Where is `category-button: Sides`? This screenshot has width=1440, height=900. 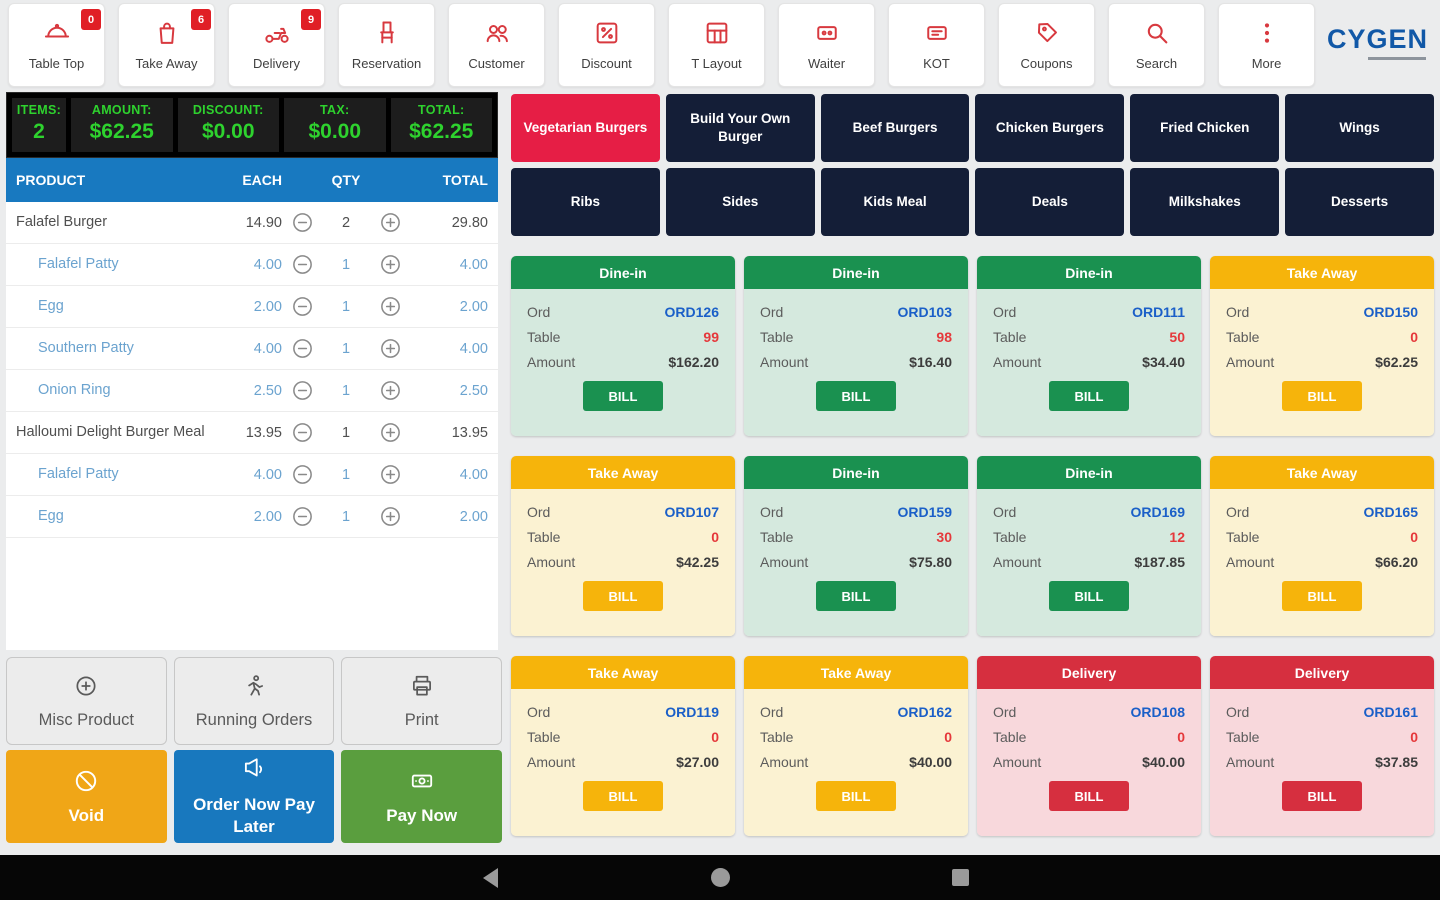
category-button: Sides is located at coordinates (740, 202).